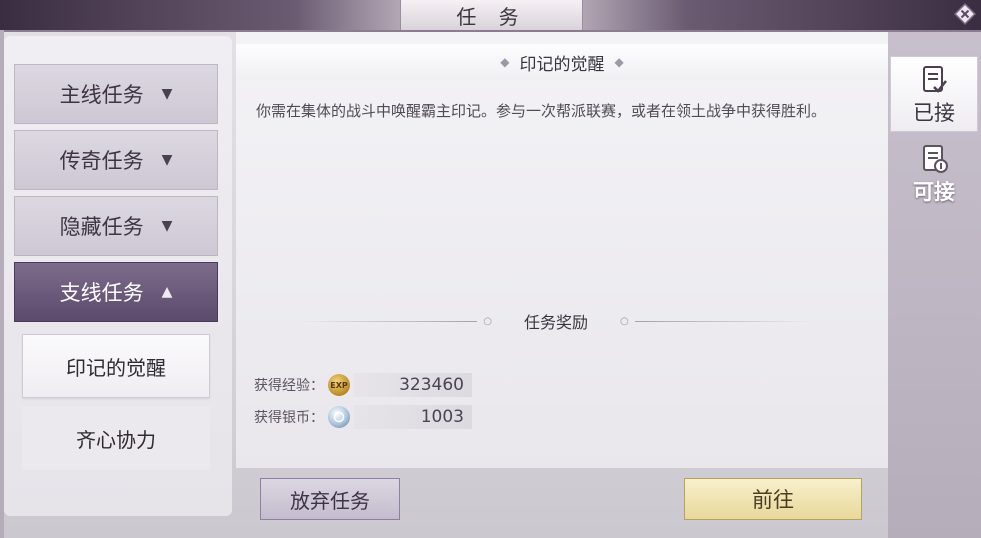  Describe the element at coordinates (289, 418) in the screenshot. I see `reward-label: 获得银币：` at that location.